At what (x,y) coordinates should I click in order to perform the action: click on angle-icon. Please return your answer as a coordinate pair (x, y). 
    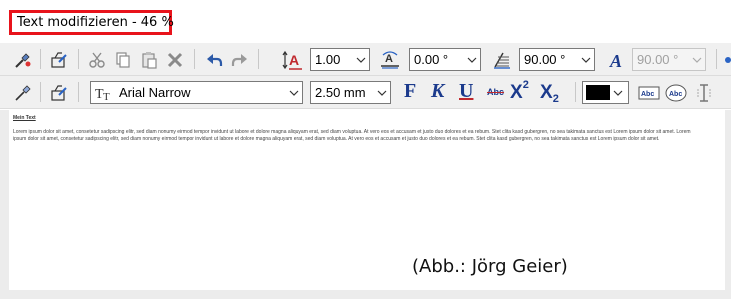
    Looking at the image, I should click on (502, 60).